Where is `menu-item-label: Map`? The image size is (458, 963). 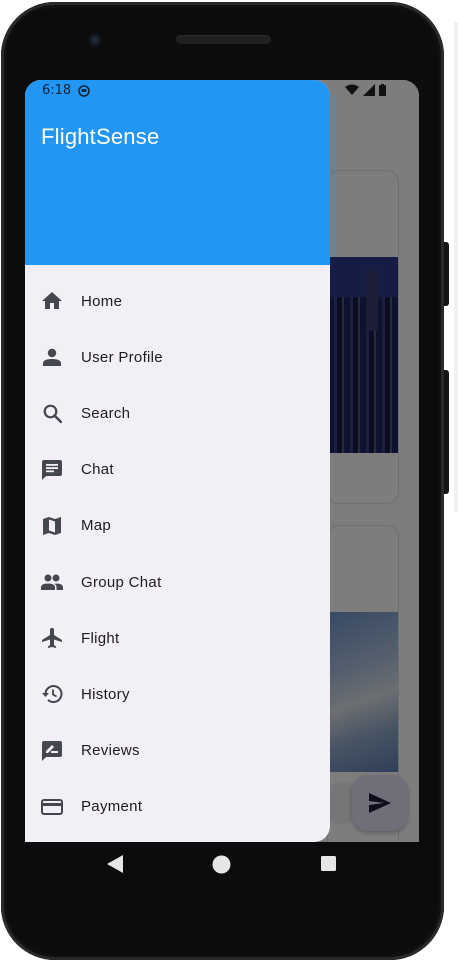 menu-item-label: Map is located at coordinates (96, 526).